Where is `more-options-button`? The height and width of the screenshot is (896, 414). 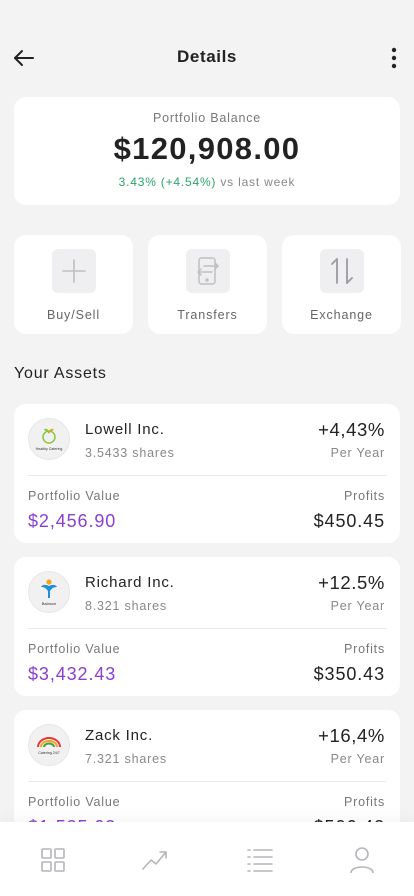 more-options-button is located at coordinates (394, 58).